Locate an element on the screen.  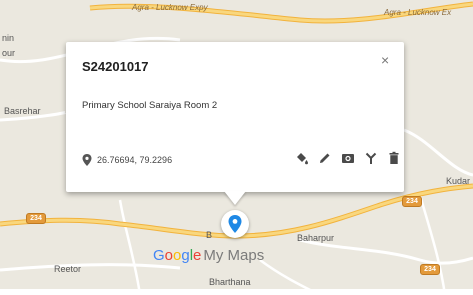
style-paint-icon is located at coordinates (302, 158).